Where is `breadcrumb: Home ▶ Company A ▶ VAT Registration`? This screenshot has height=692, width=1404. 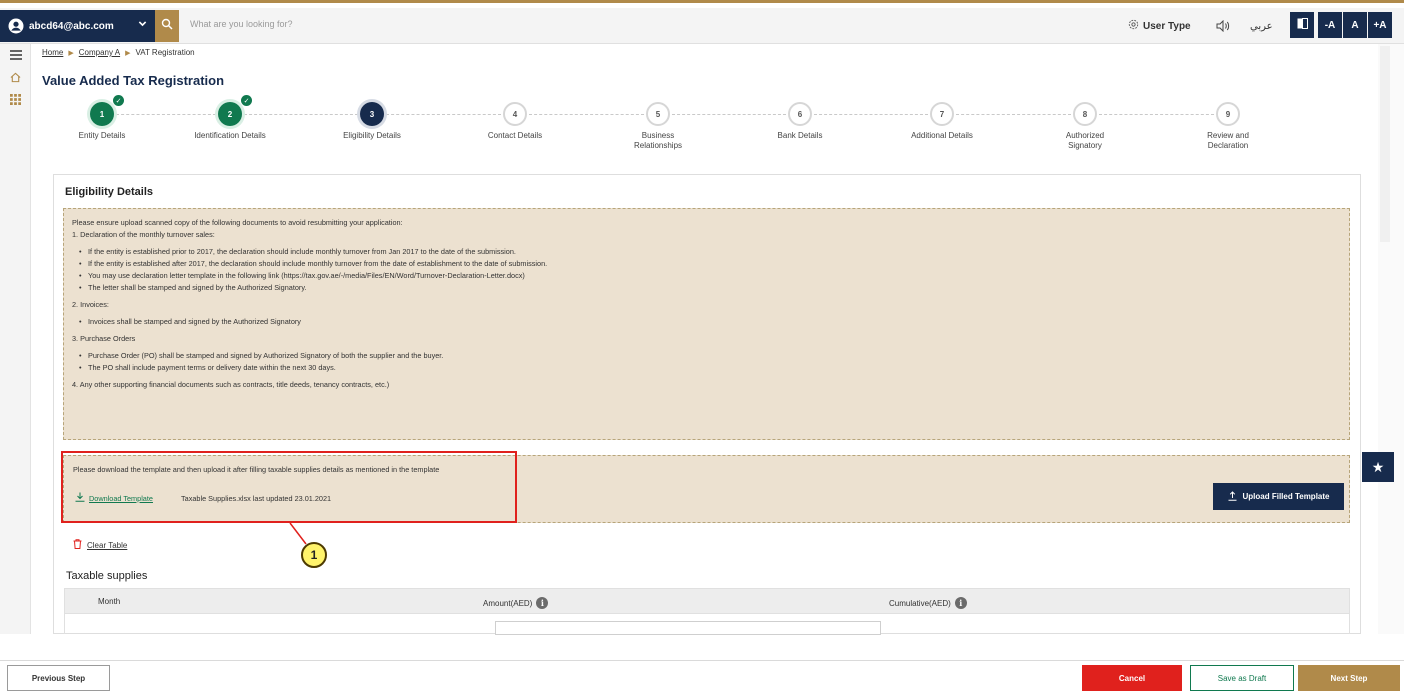 breadcrumb: Home ▶ Company A ▶ VAT Registration is located at coordinates (118, 52).